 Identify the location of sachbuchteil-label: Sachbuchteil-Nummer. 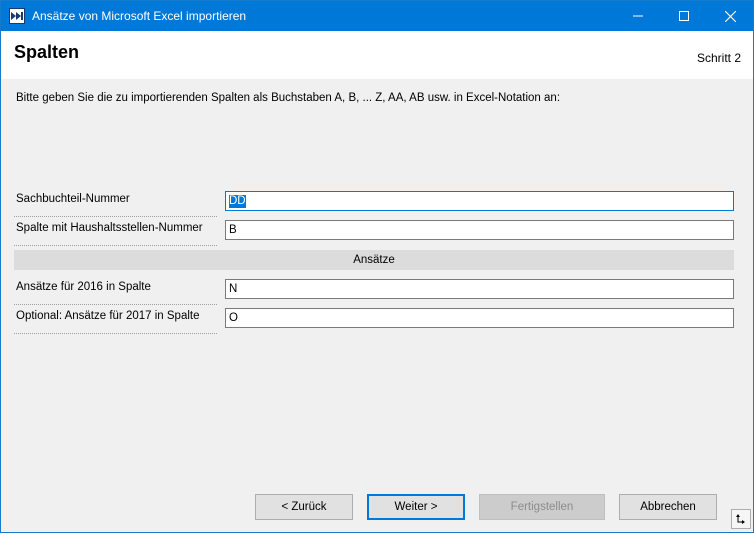
(73, 199).